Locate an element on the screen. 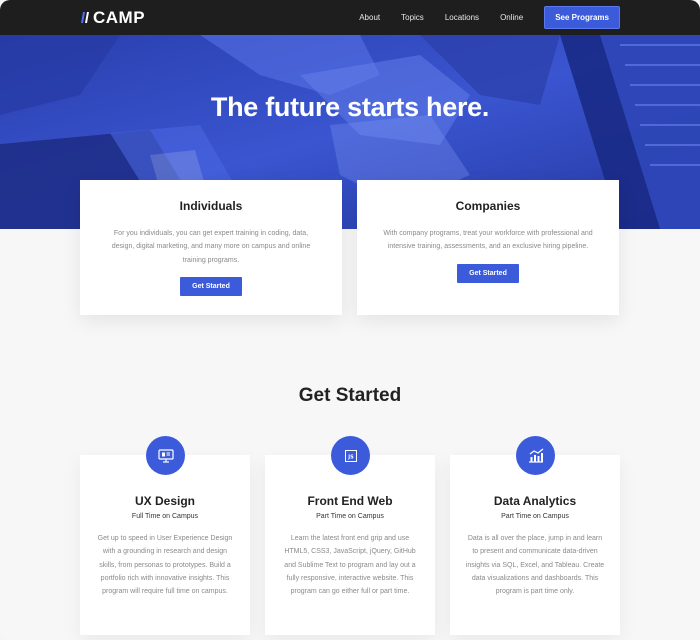 This screenshot has height=640, width=700. nav-link-locations: Locations is located at coordinates (462, 17).